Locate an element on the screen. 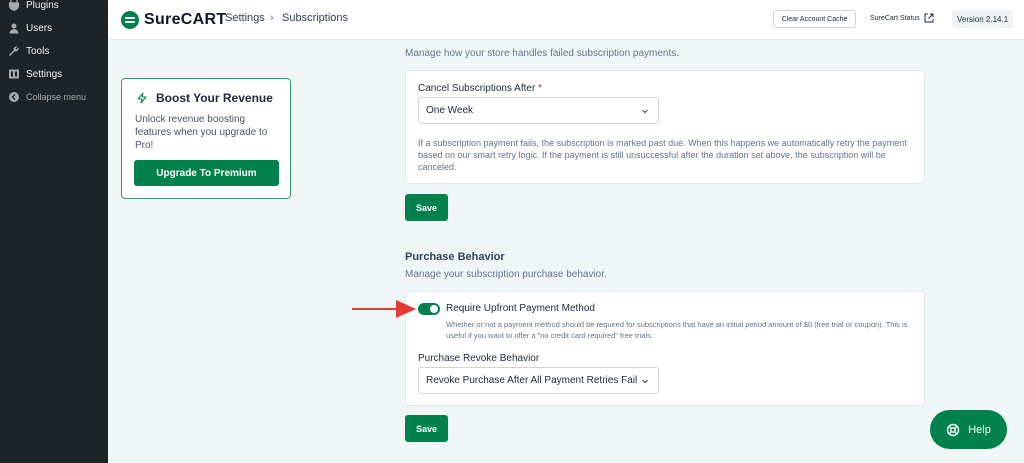 The width and height of the screenshot is (1024, 463). wp-menu-settings: Settings is located at coordinates (54, 74).